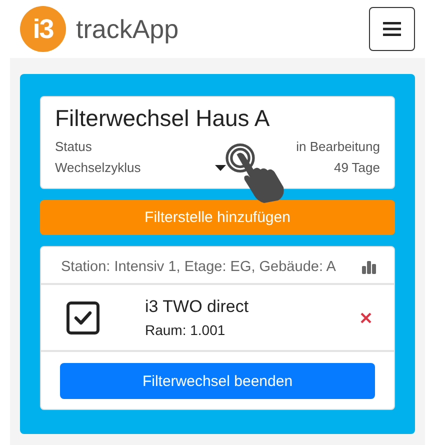 The image size is (435, 445). What do you see at coordinates (127, 29) in the screenshot?
I see `app-title: trackApp` at bounding box center [127, 29].